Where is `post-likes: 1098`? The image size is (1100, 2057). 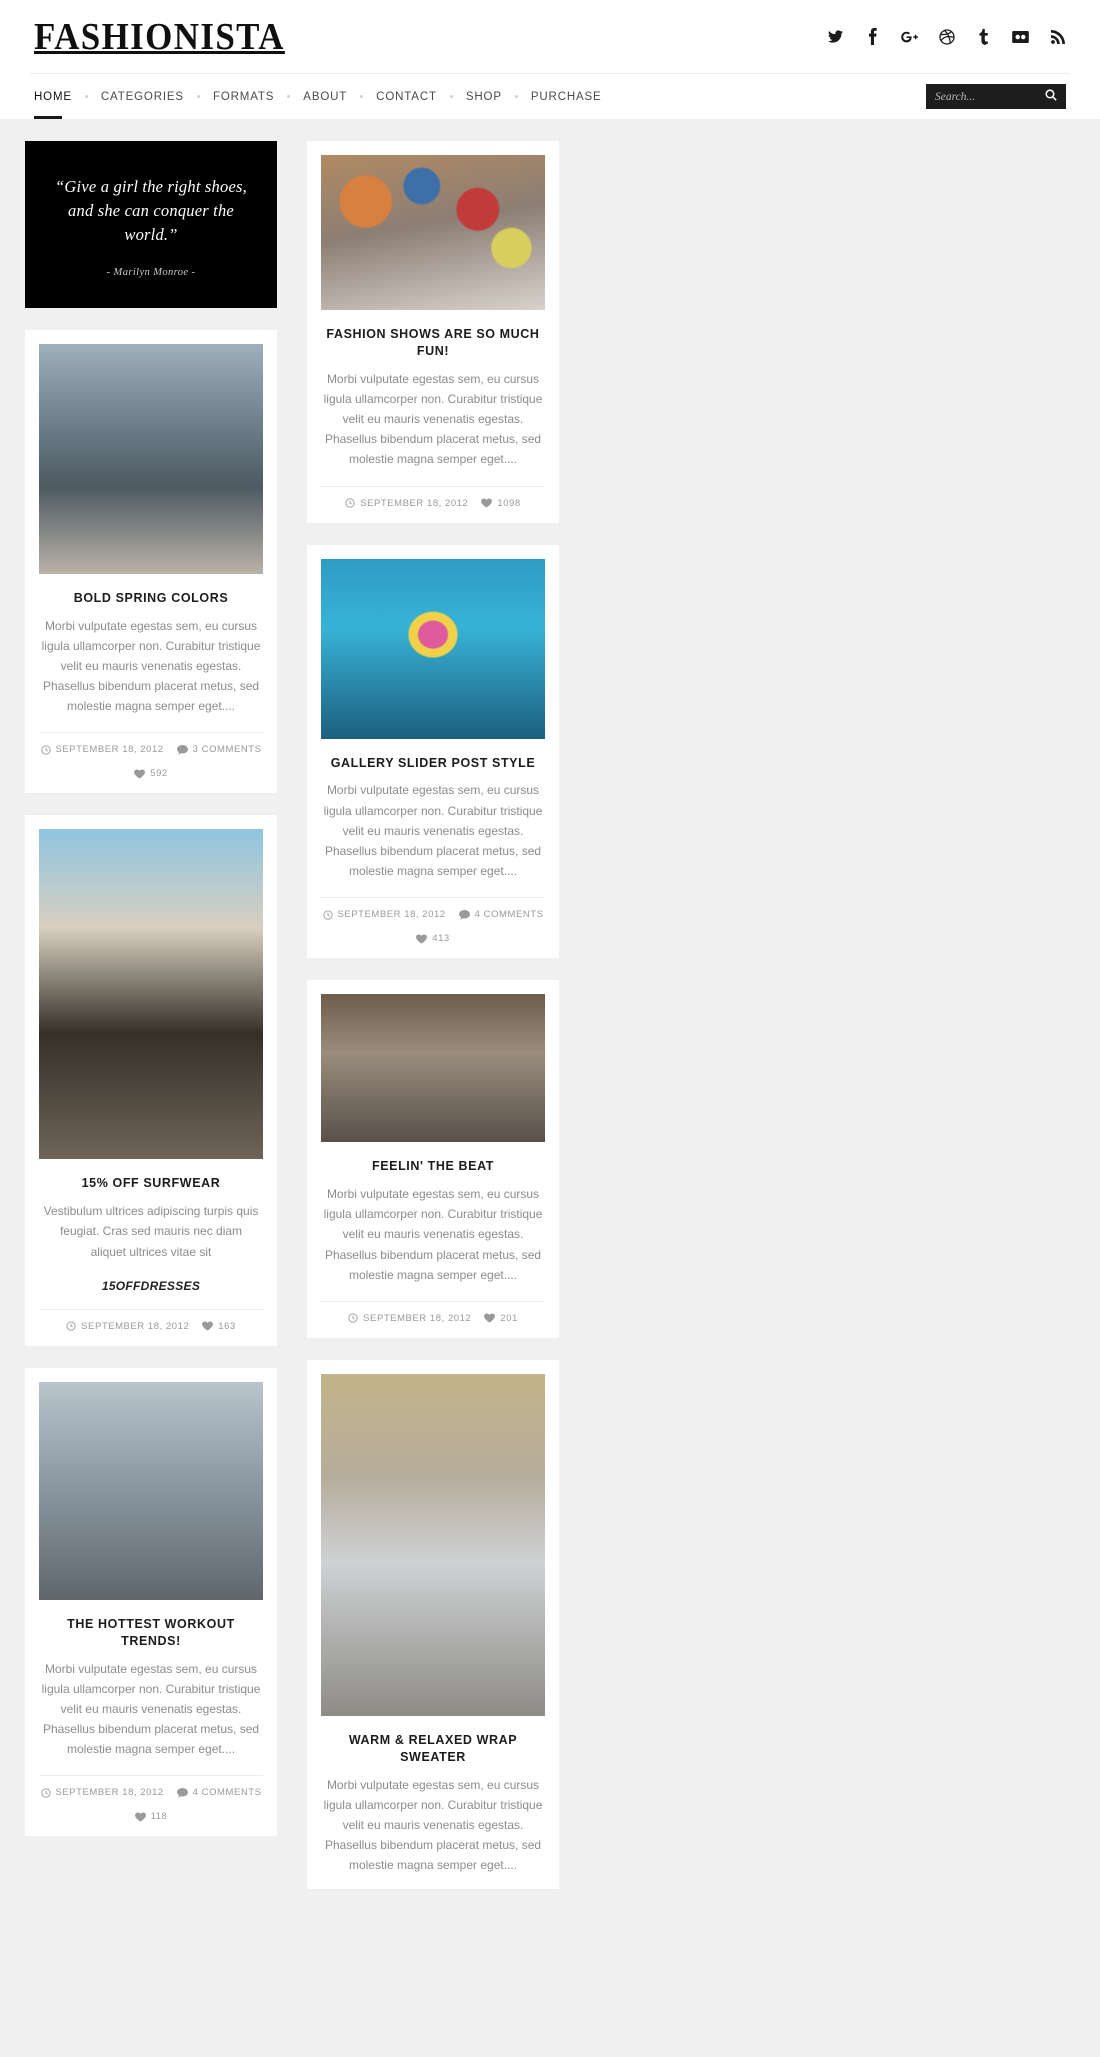 post-likes: 1098 is located at coordinates (500, 503).